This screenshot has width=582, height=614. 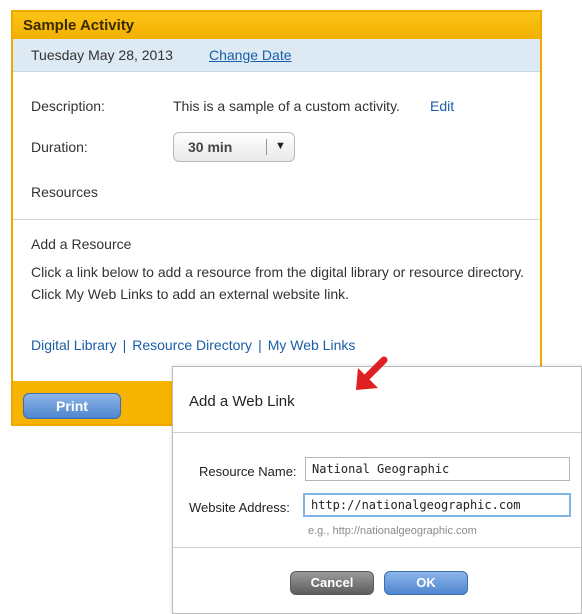 I want to click on dialog-divider, so click(x=377, y=432).